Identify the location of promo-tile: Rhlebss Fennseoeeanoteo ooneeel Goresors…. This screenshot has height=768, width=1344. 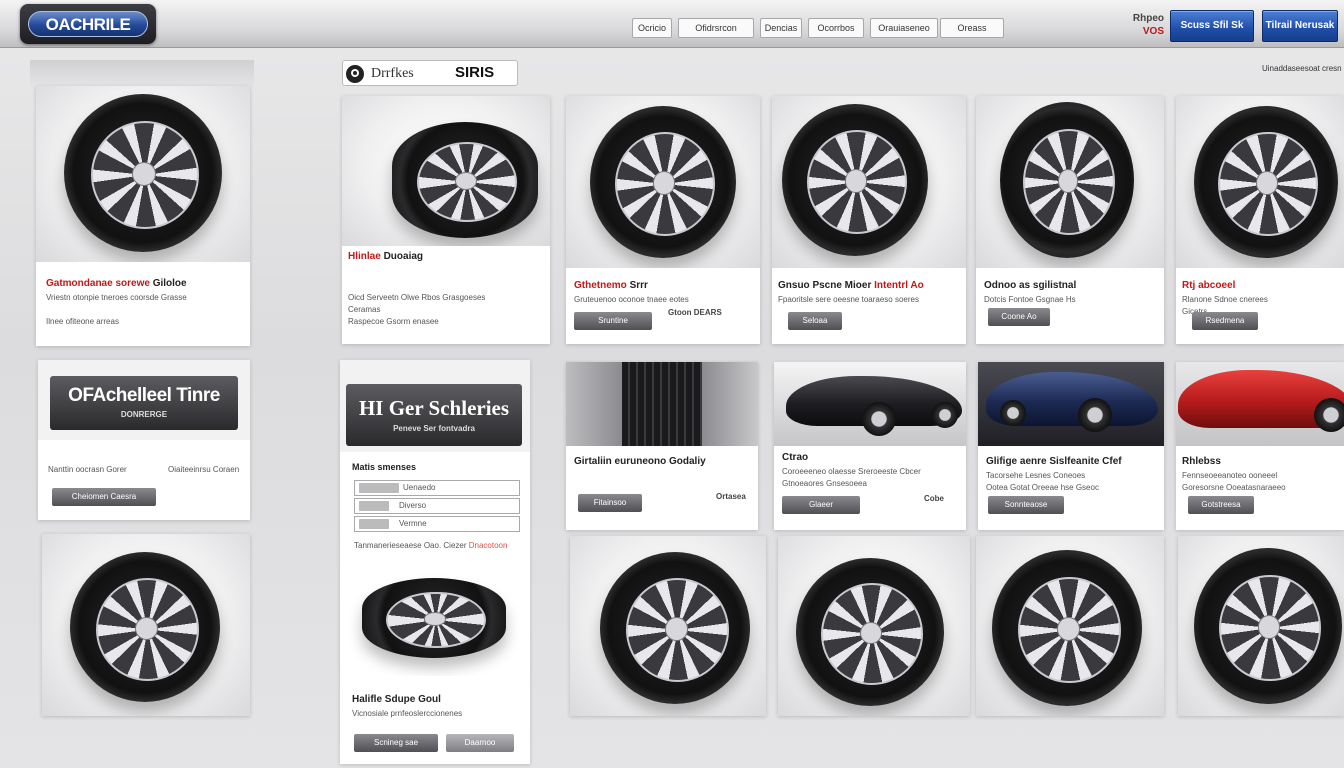
(1260, 446).